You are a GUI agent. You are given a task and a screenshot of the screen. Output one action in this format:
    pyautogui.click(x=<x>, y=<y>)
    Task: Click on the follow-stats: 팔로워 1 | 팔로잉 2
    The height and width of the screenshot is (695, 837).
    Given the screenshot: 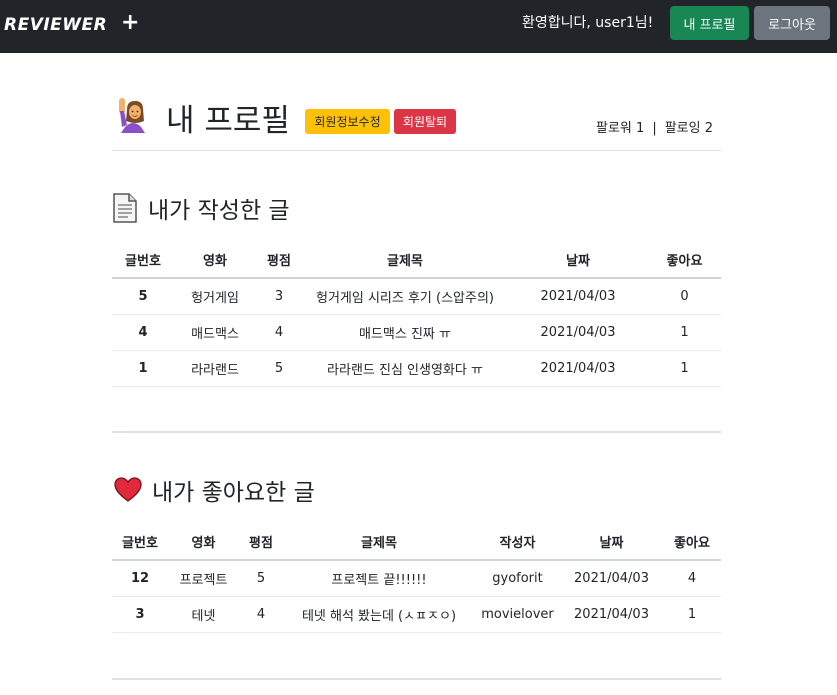 What is the action you would take?
    pyautogui.click(x=654, y=126)
    